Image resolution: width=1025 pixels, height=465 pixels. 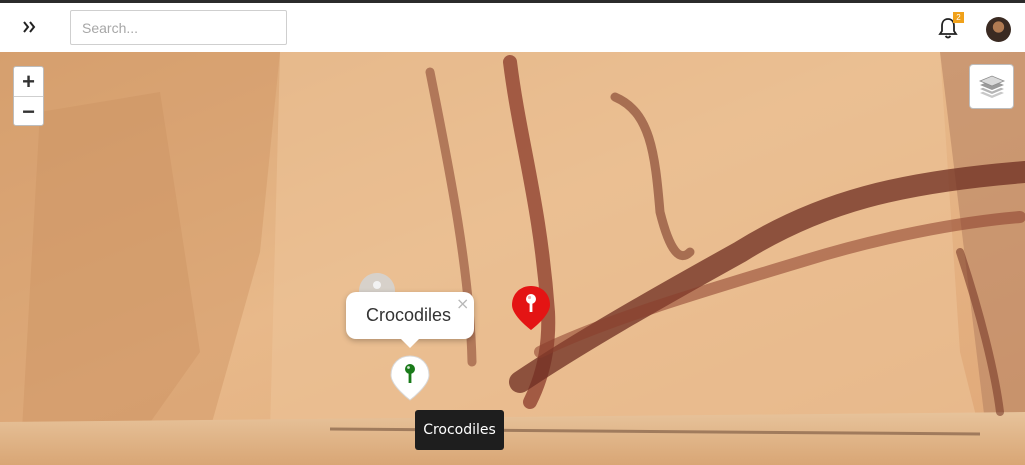 I want to click on layers-icon, so click(x=991, y=86).